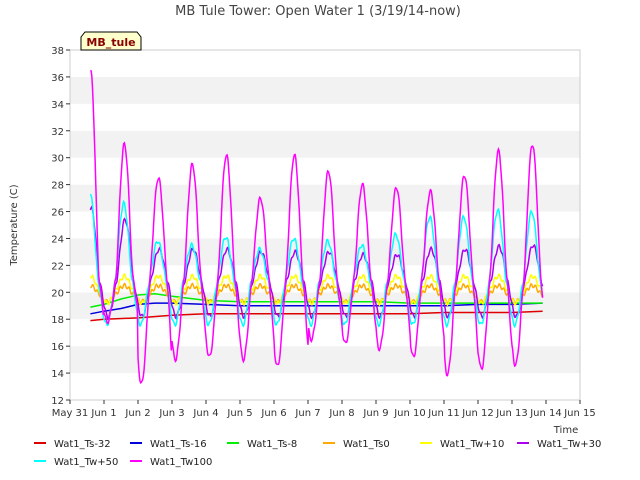  Describe the element at coordinates (57, 186) in the screenshot. I see `y-tick-label: 28` at that location.